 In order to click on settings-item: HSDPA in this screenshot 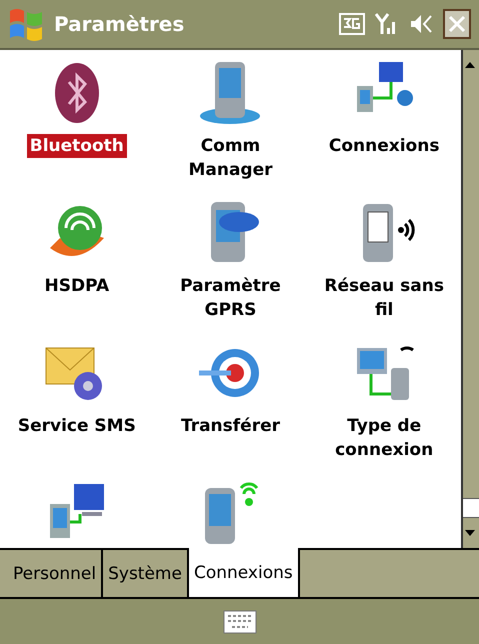, I will do `click(77, 286)`.